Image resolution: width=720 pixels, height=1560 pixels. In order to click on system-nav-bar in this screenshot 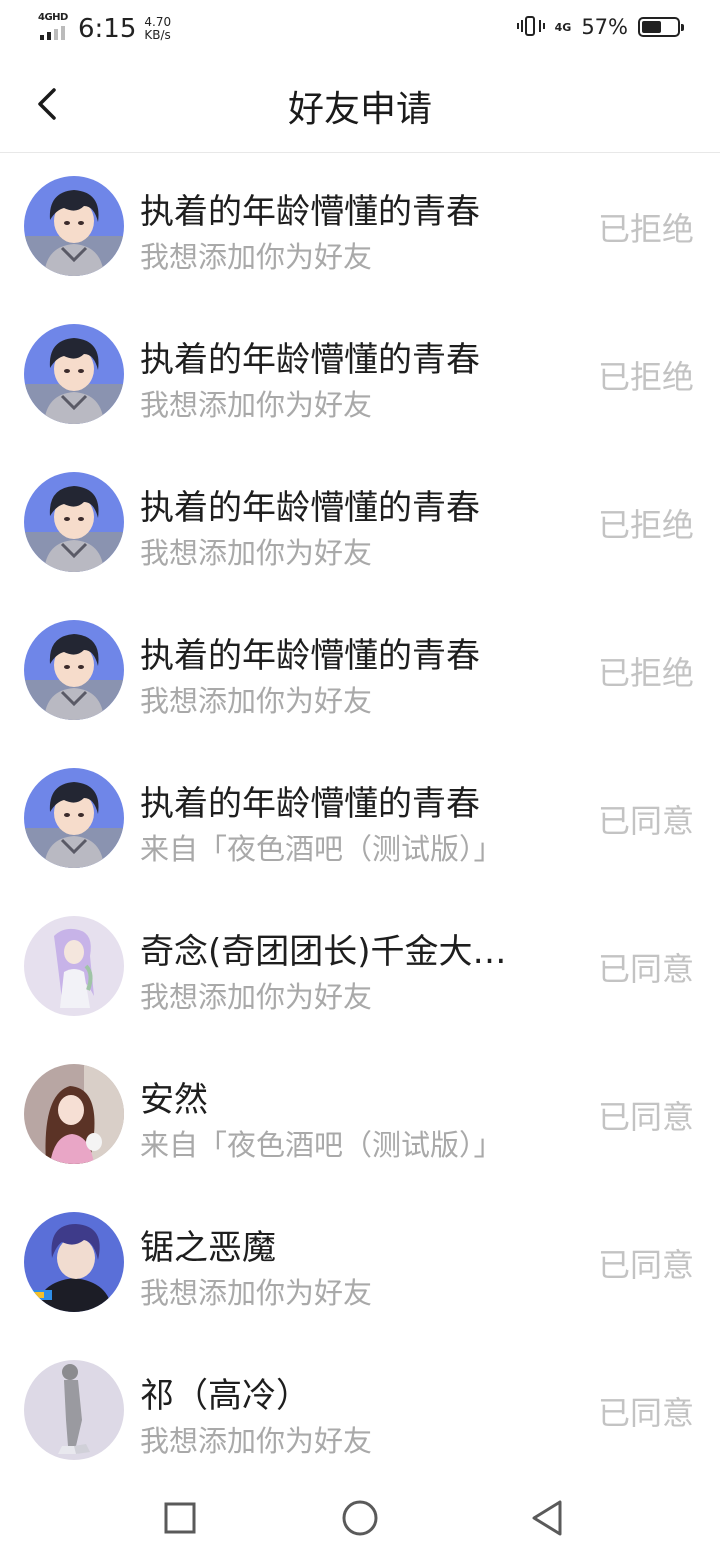, I will do `click(360, 1515)`.